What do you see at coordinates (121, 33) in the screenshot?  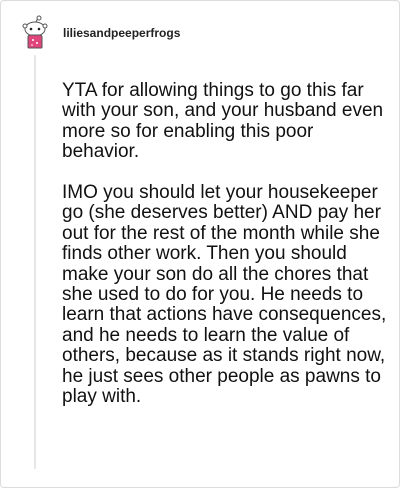 I see `comment-author-username: liliesandpeeperfrogs` at bounding box center [121, 33].